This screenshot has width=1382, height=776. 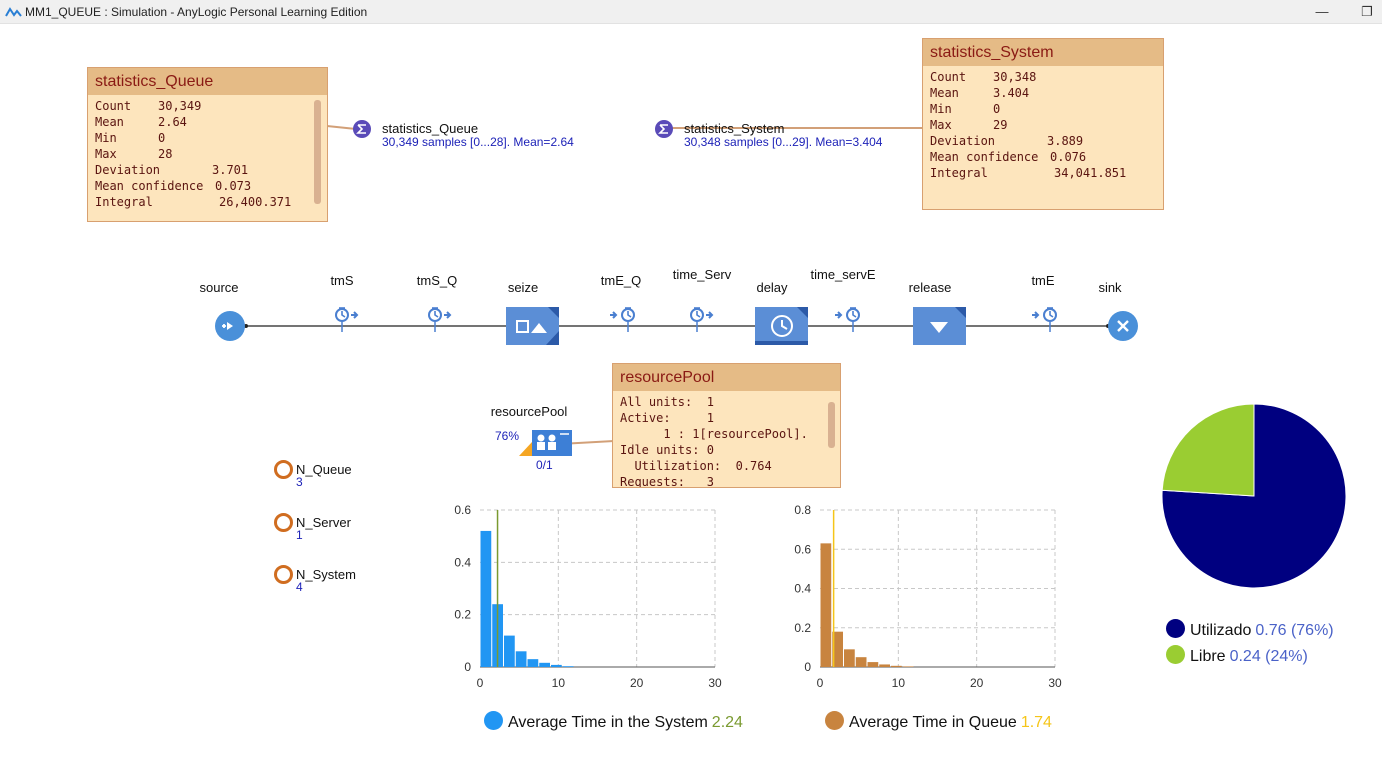 What do you see at coordinates (299, 535) in the screenshot?
I see `variable-value: 1` at bounding box center [299, 535].